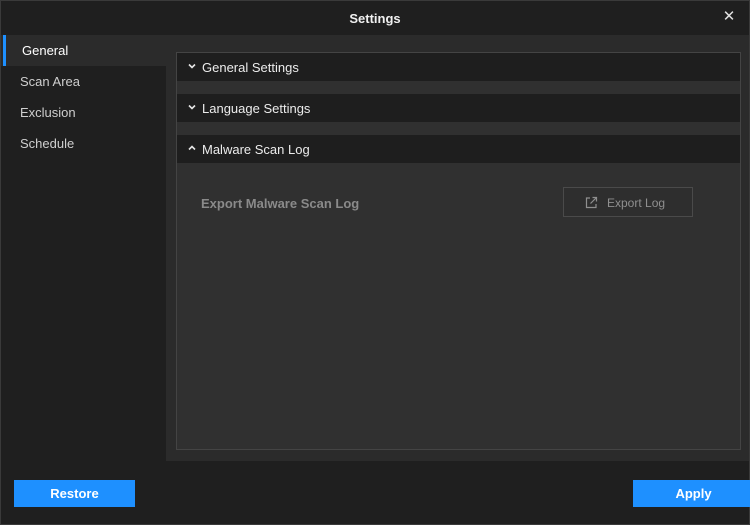 Image resolution: width=750 pixels, height=525 pixels. I want to click on window-title: Settings, so click(375, 18).